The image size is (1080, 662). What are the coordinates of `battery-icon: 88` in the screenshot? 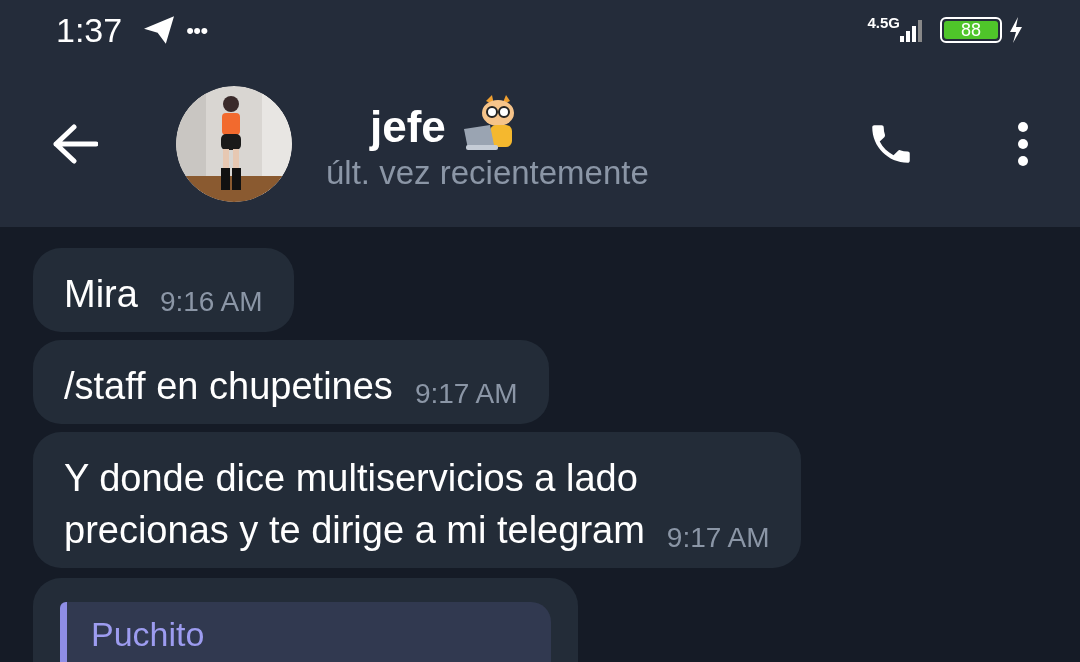 It's located at (971, 30).